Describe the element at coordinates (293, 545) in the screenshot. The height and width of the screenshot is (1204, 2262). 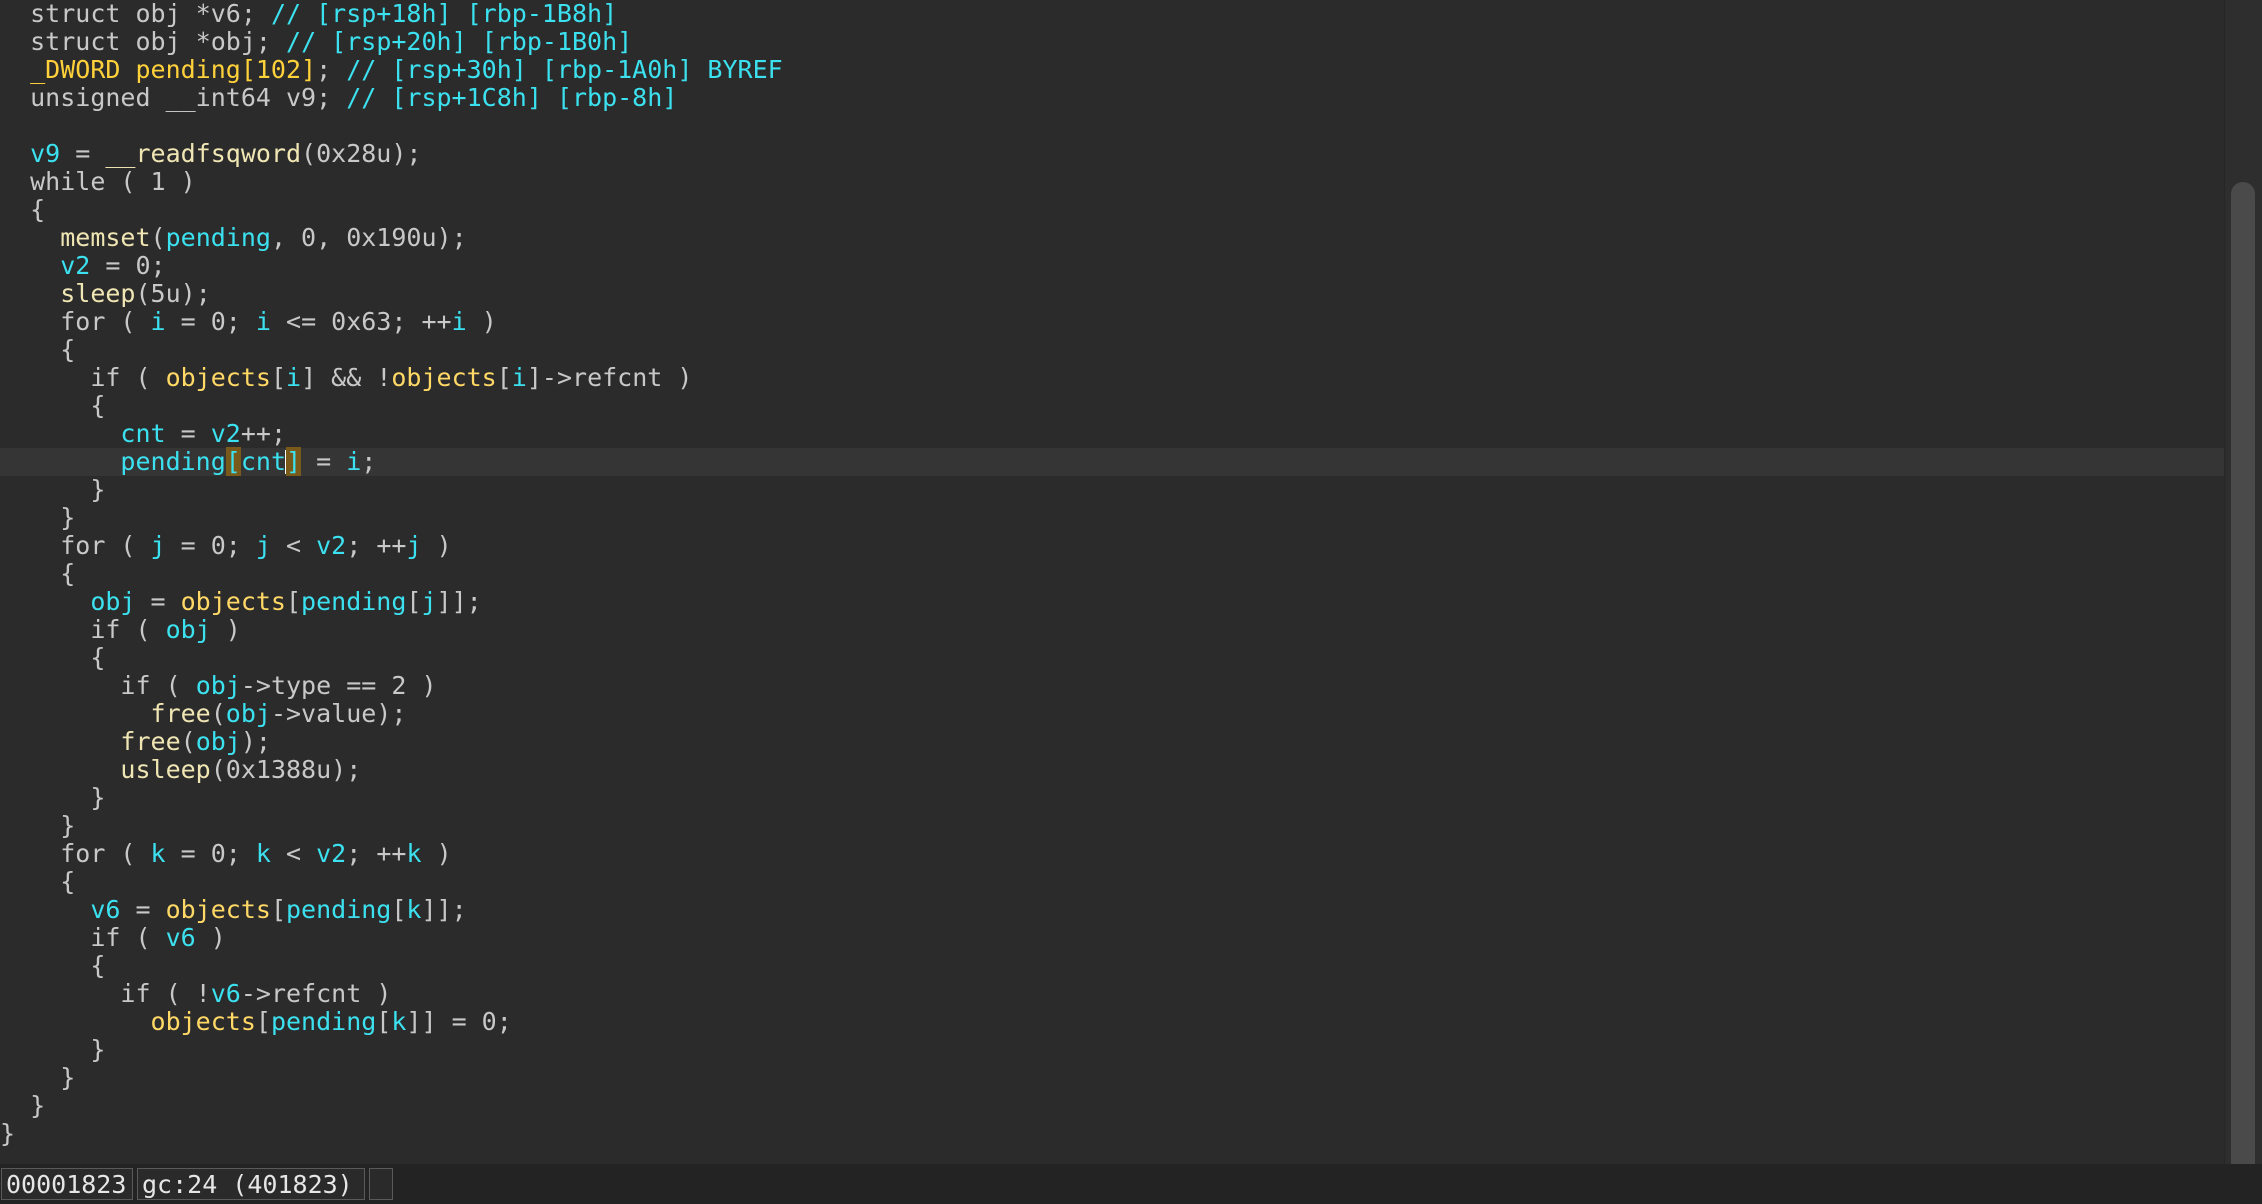
I see `code-token: <` at that location.